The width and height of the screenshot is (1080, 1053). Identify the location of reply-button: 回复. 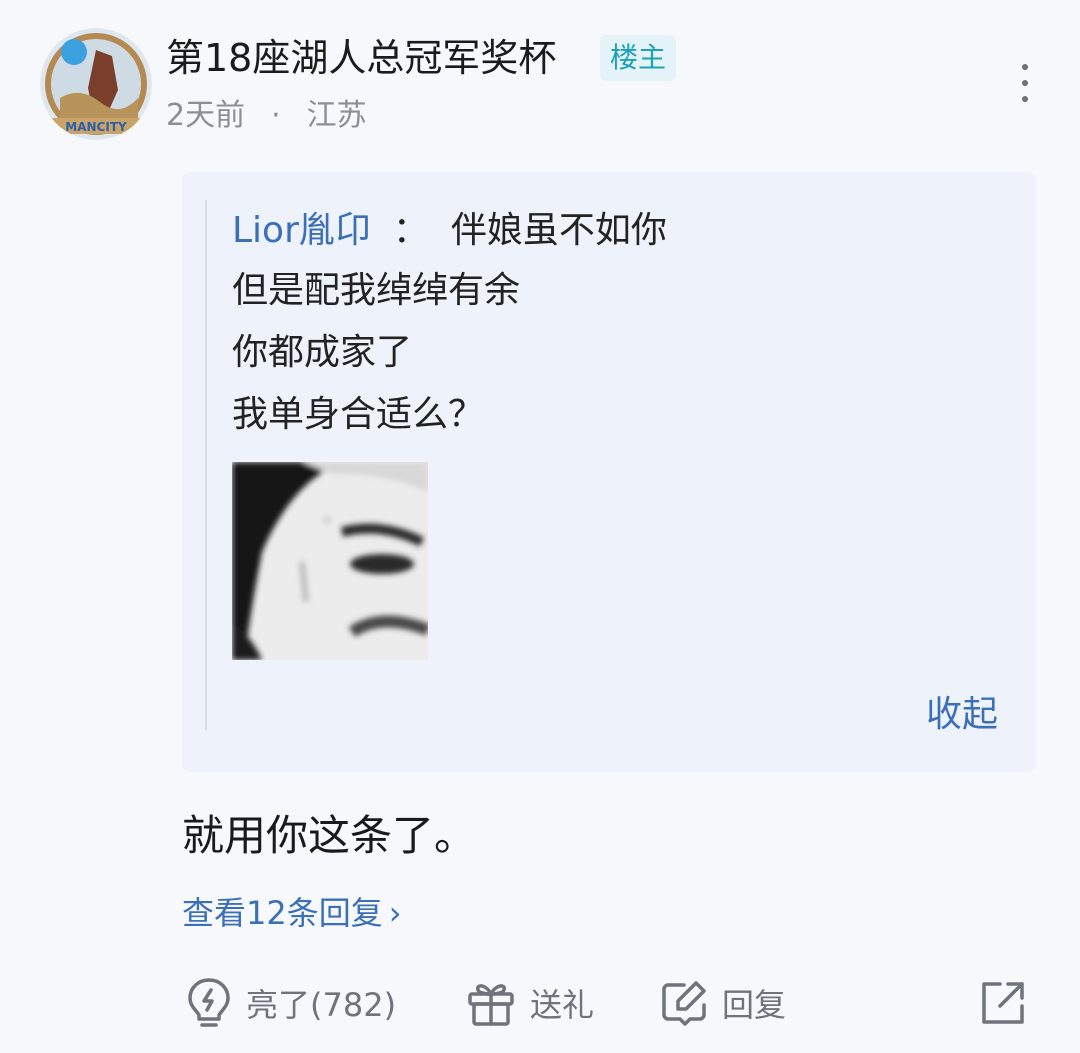
(723, 1003).